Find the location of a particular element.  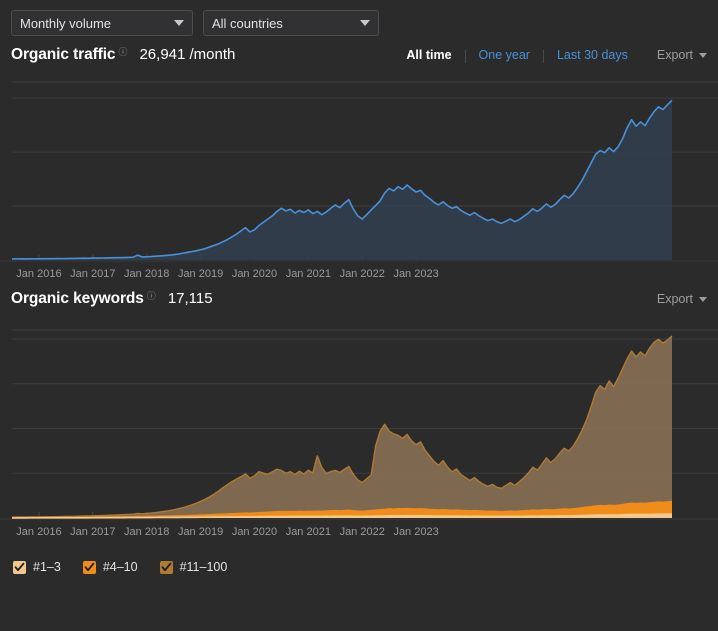

legend-label: #4–10 is located at coordinates (120, 567).